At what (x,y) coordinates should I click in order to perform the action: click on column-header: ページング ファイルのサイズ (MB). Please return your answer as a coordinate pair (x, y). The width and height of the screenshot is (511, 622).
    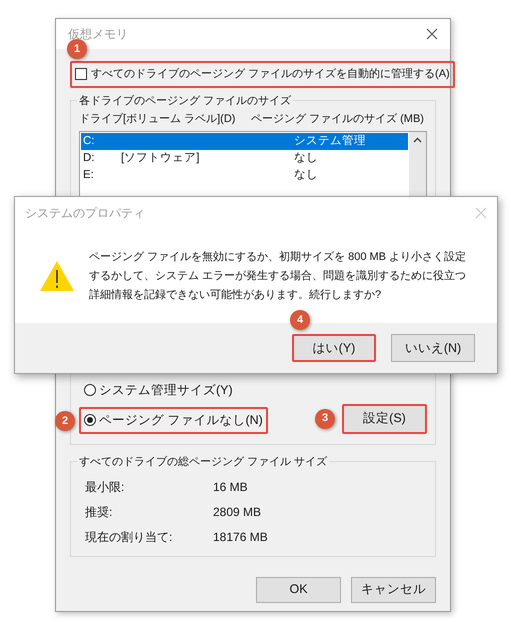
    Looking at the image, I should click on (337, 119).